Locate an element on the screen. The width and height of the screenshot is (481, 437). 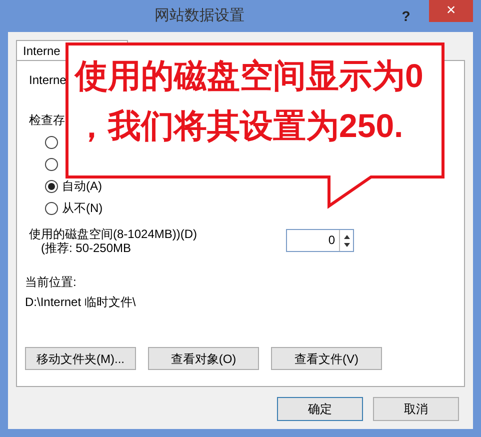
callout-text: 使用的磁盘空间显示为0 is located at coordinates (249, 76).